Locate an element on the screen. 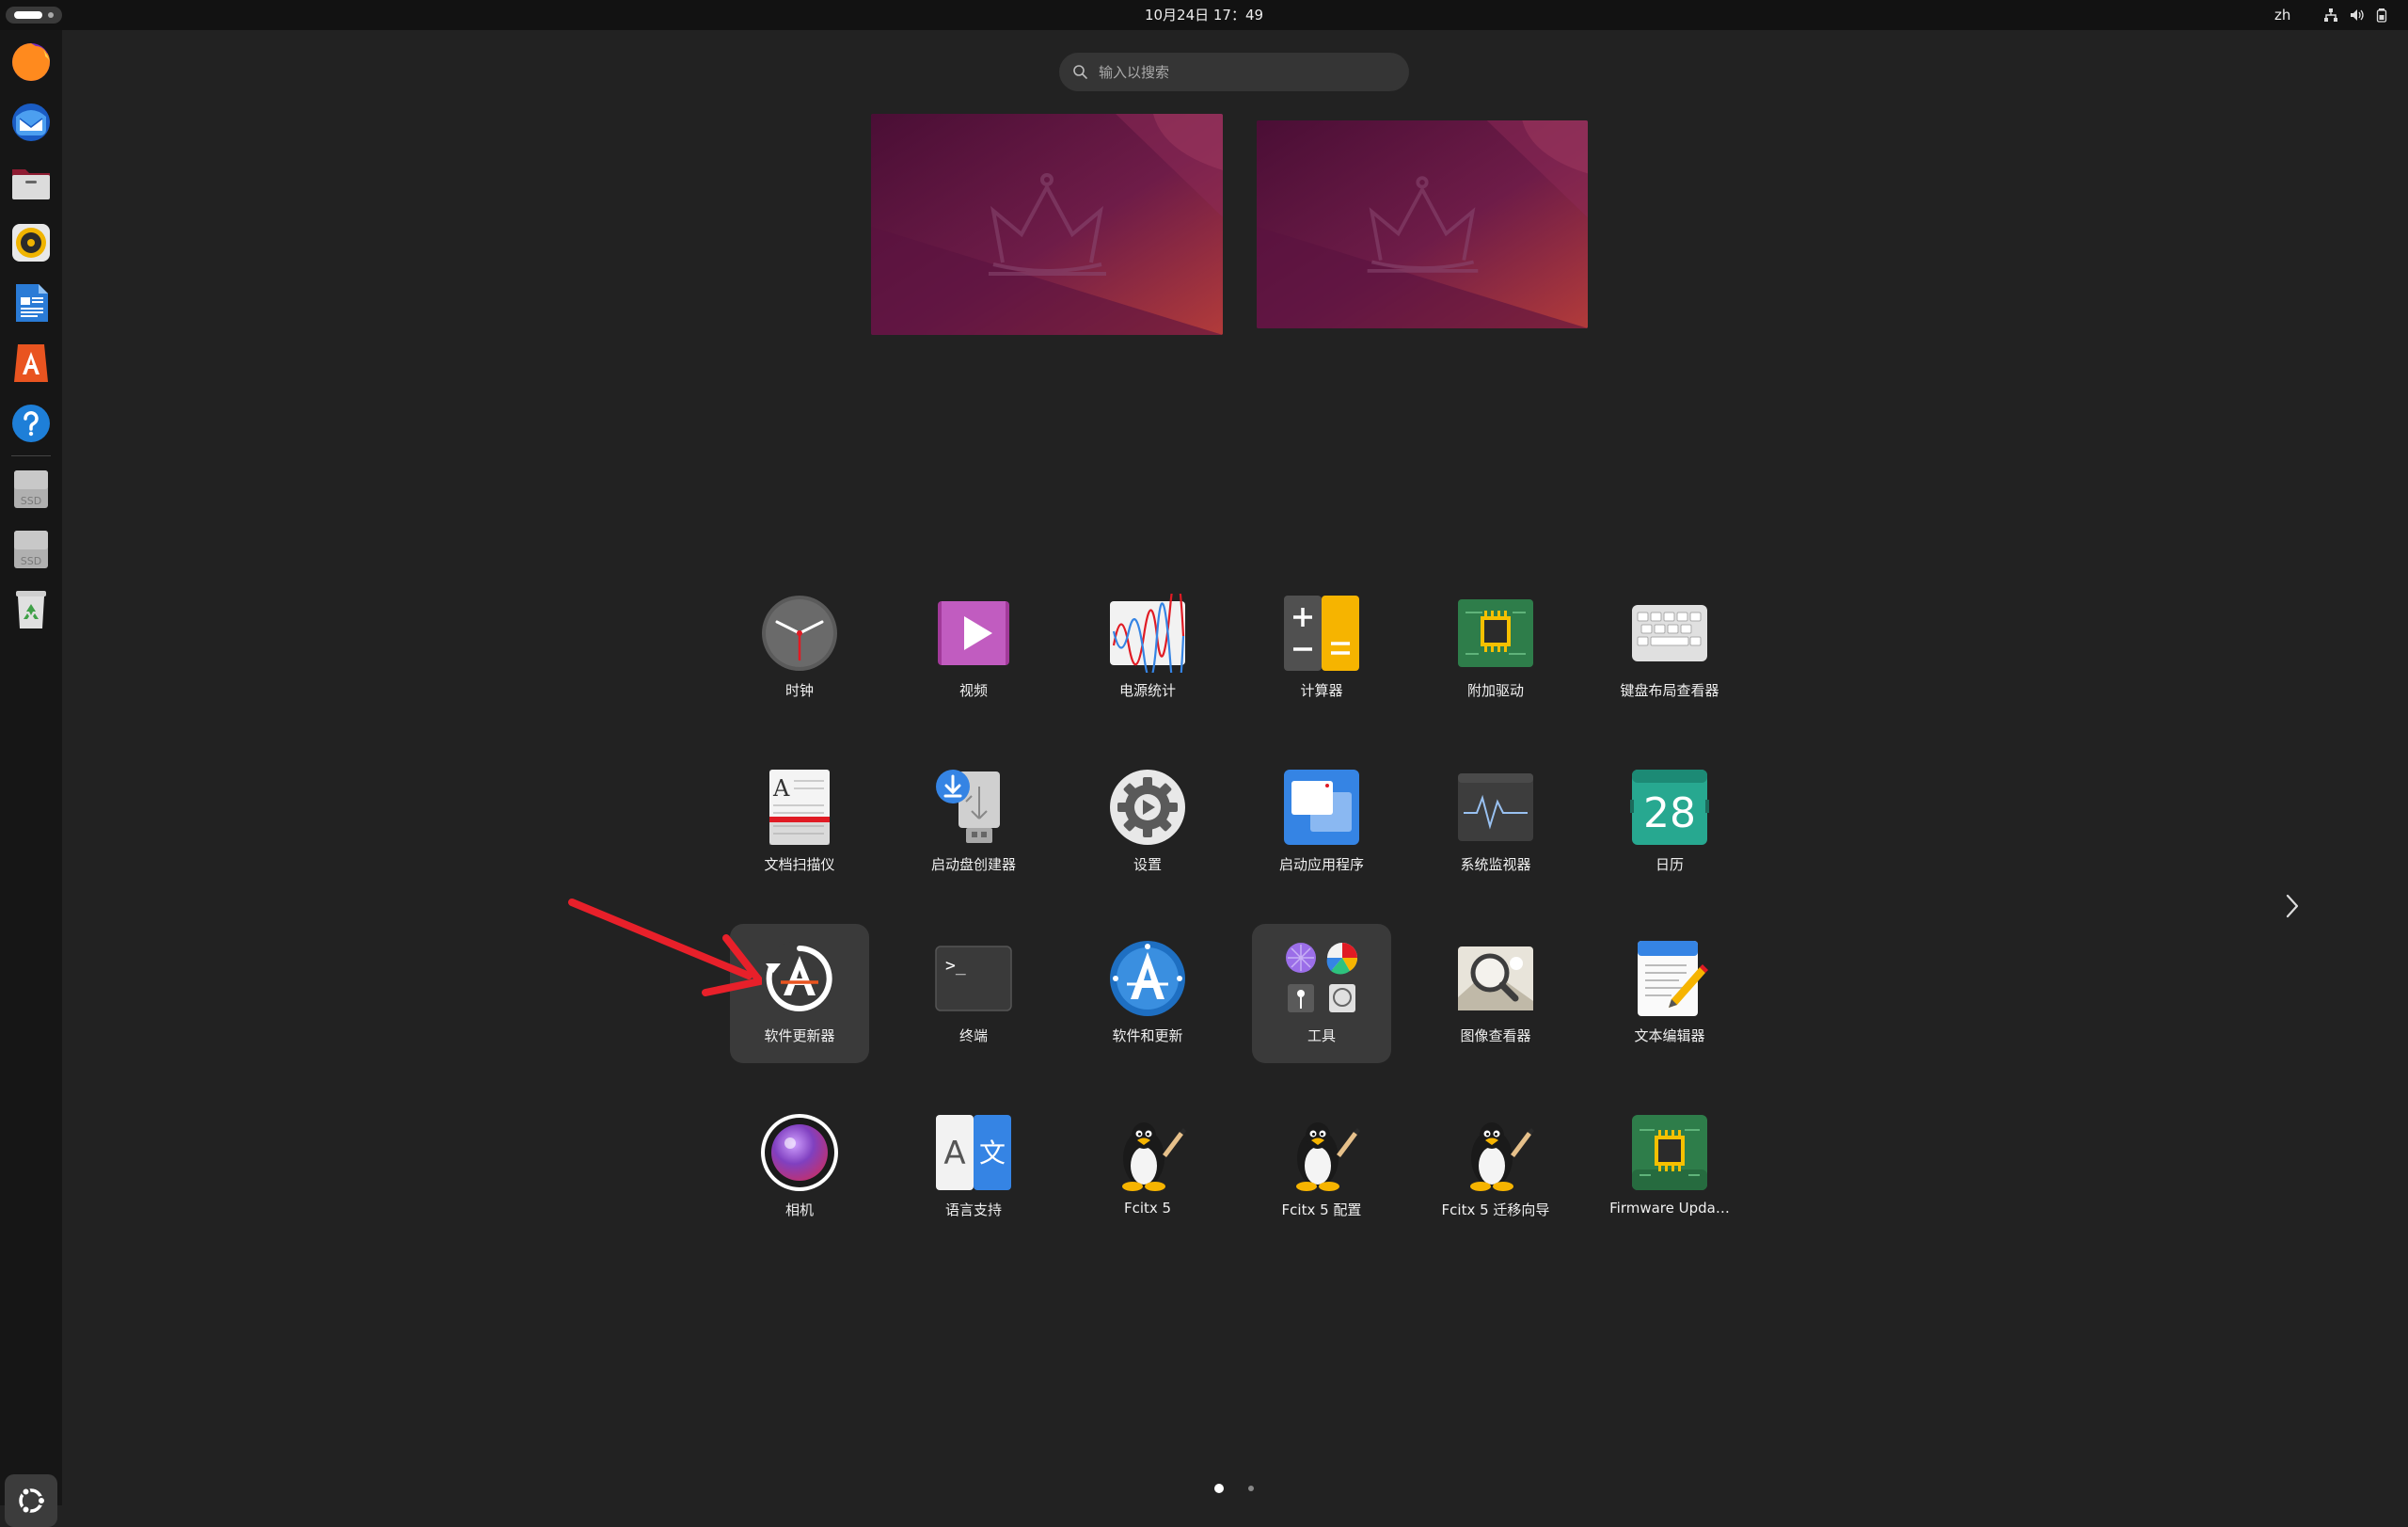  search-bar is located at coordinates (1234, 72).